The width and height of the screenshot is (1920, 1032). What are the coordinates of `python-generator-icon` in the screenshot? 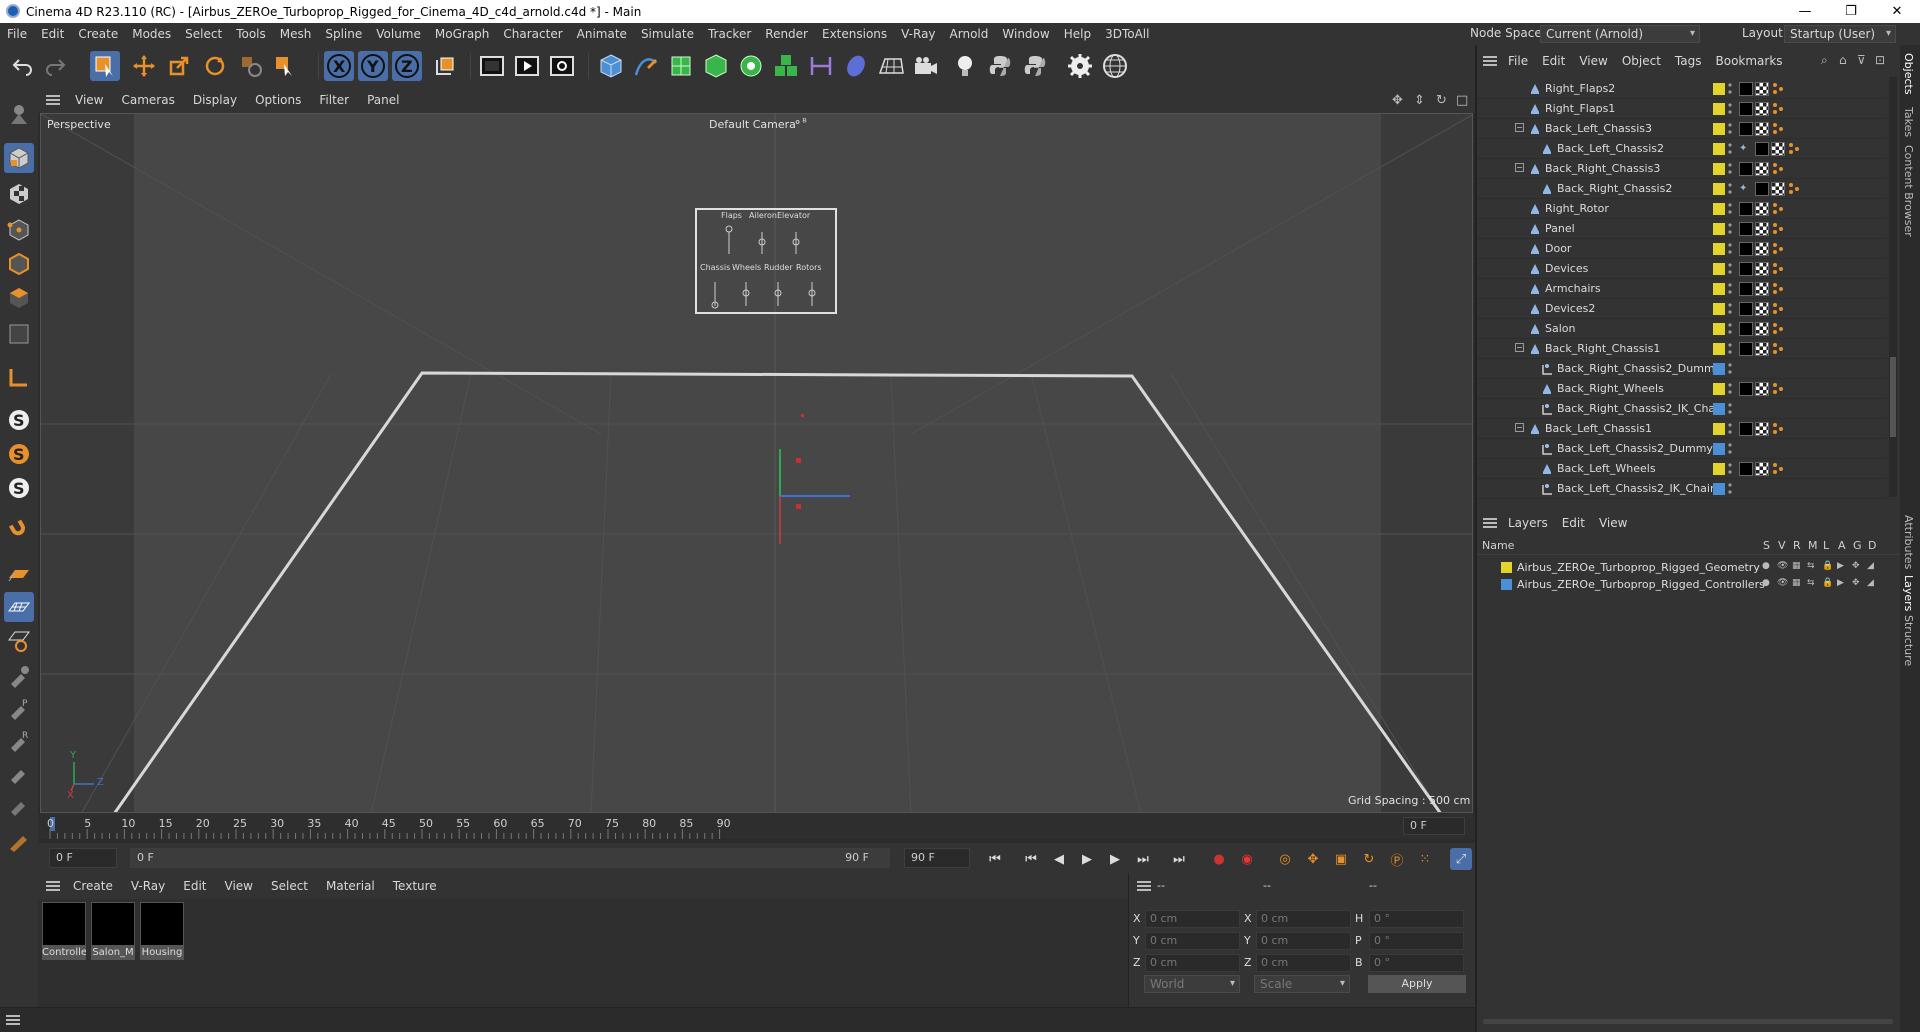 It's located at (1035, 66).